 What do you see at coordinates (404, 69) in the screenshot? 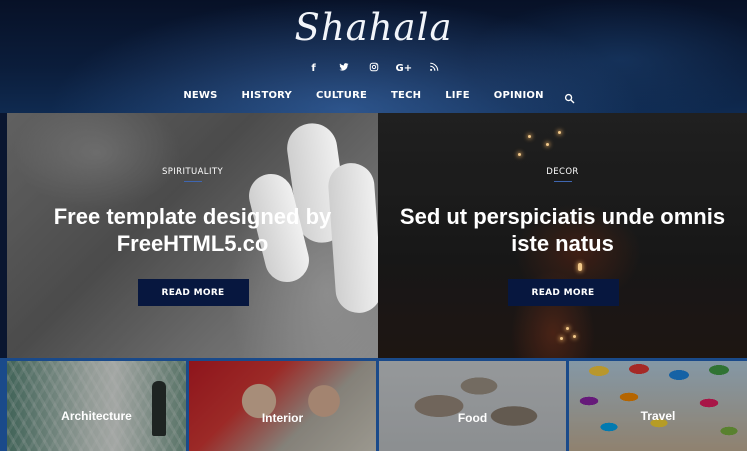
I see `google-plus-icon: G+` at bounding box center [404, 69].